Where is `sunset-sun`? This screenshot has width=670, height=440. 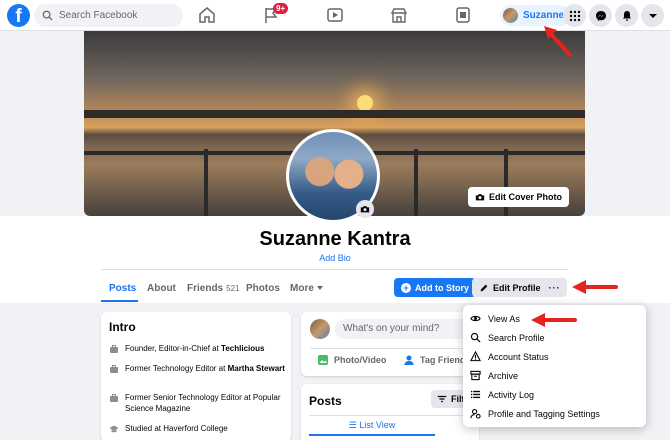 sunset-sun is located at coordinates (365, 103).